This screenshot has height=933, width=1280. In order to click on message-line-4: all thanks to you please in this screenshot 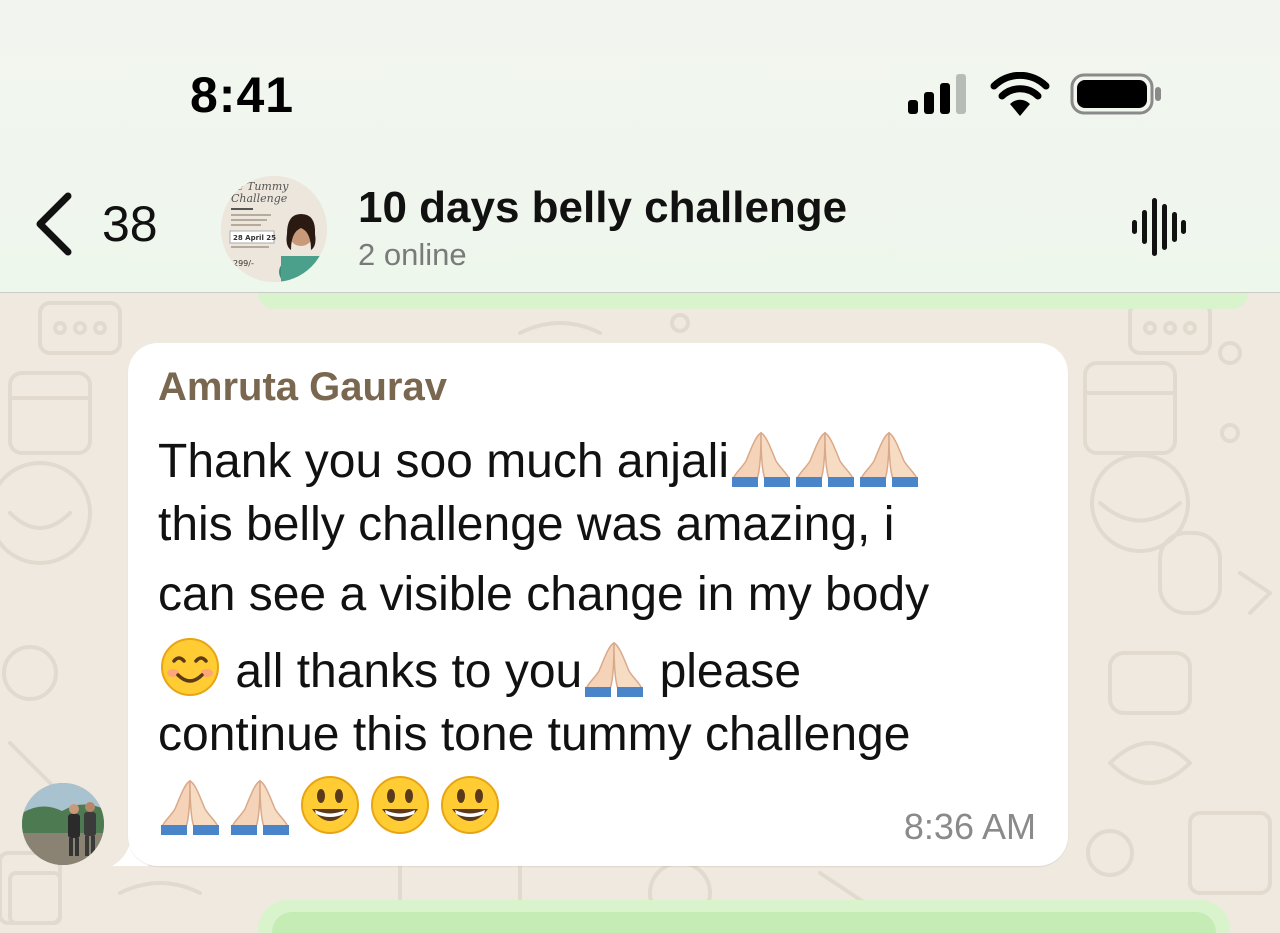, I will do `click(479, 668)`.